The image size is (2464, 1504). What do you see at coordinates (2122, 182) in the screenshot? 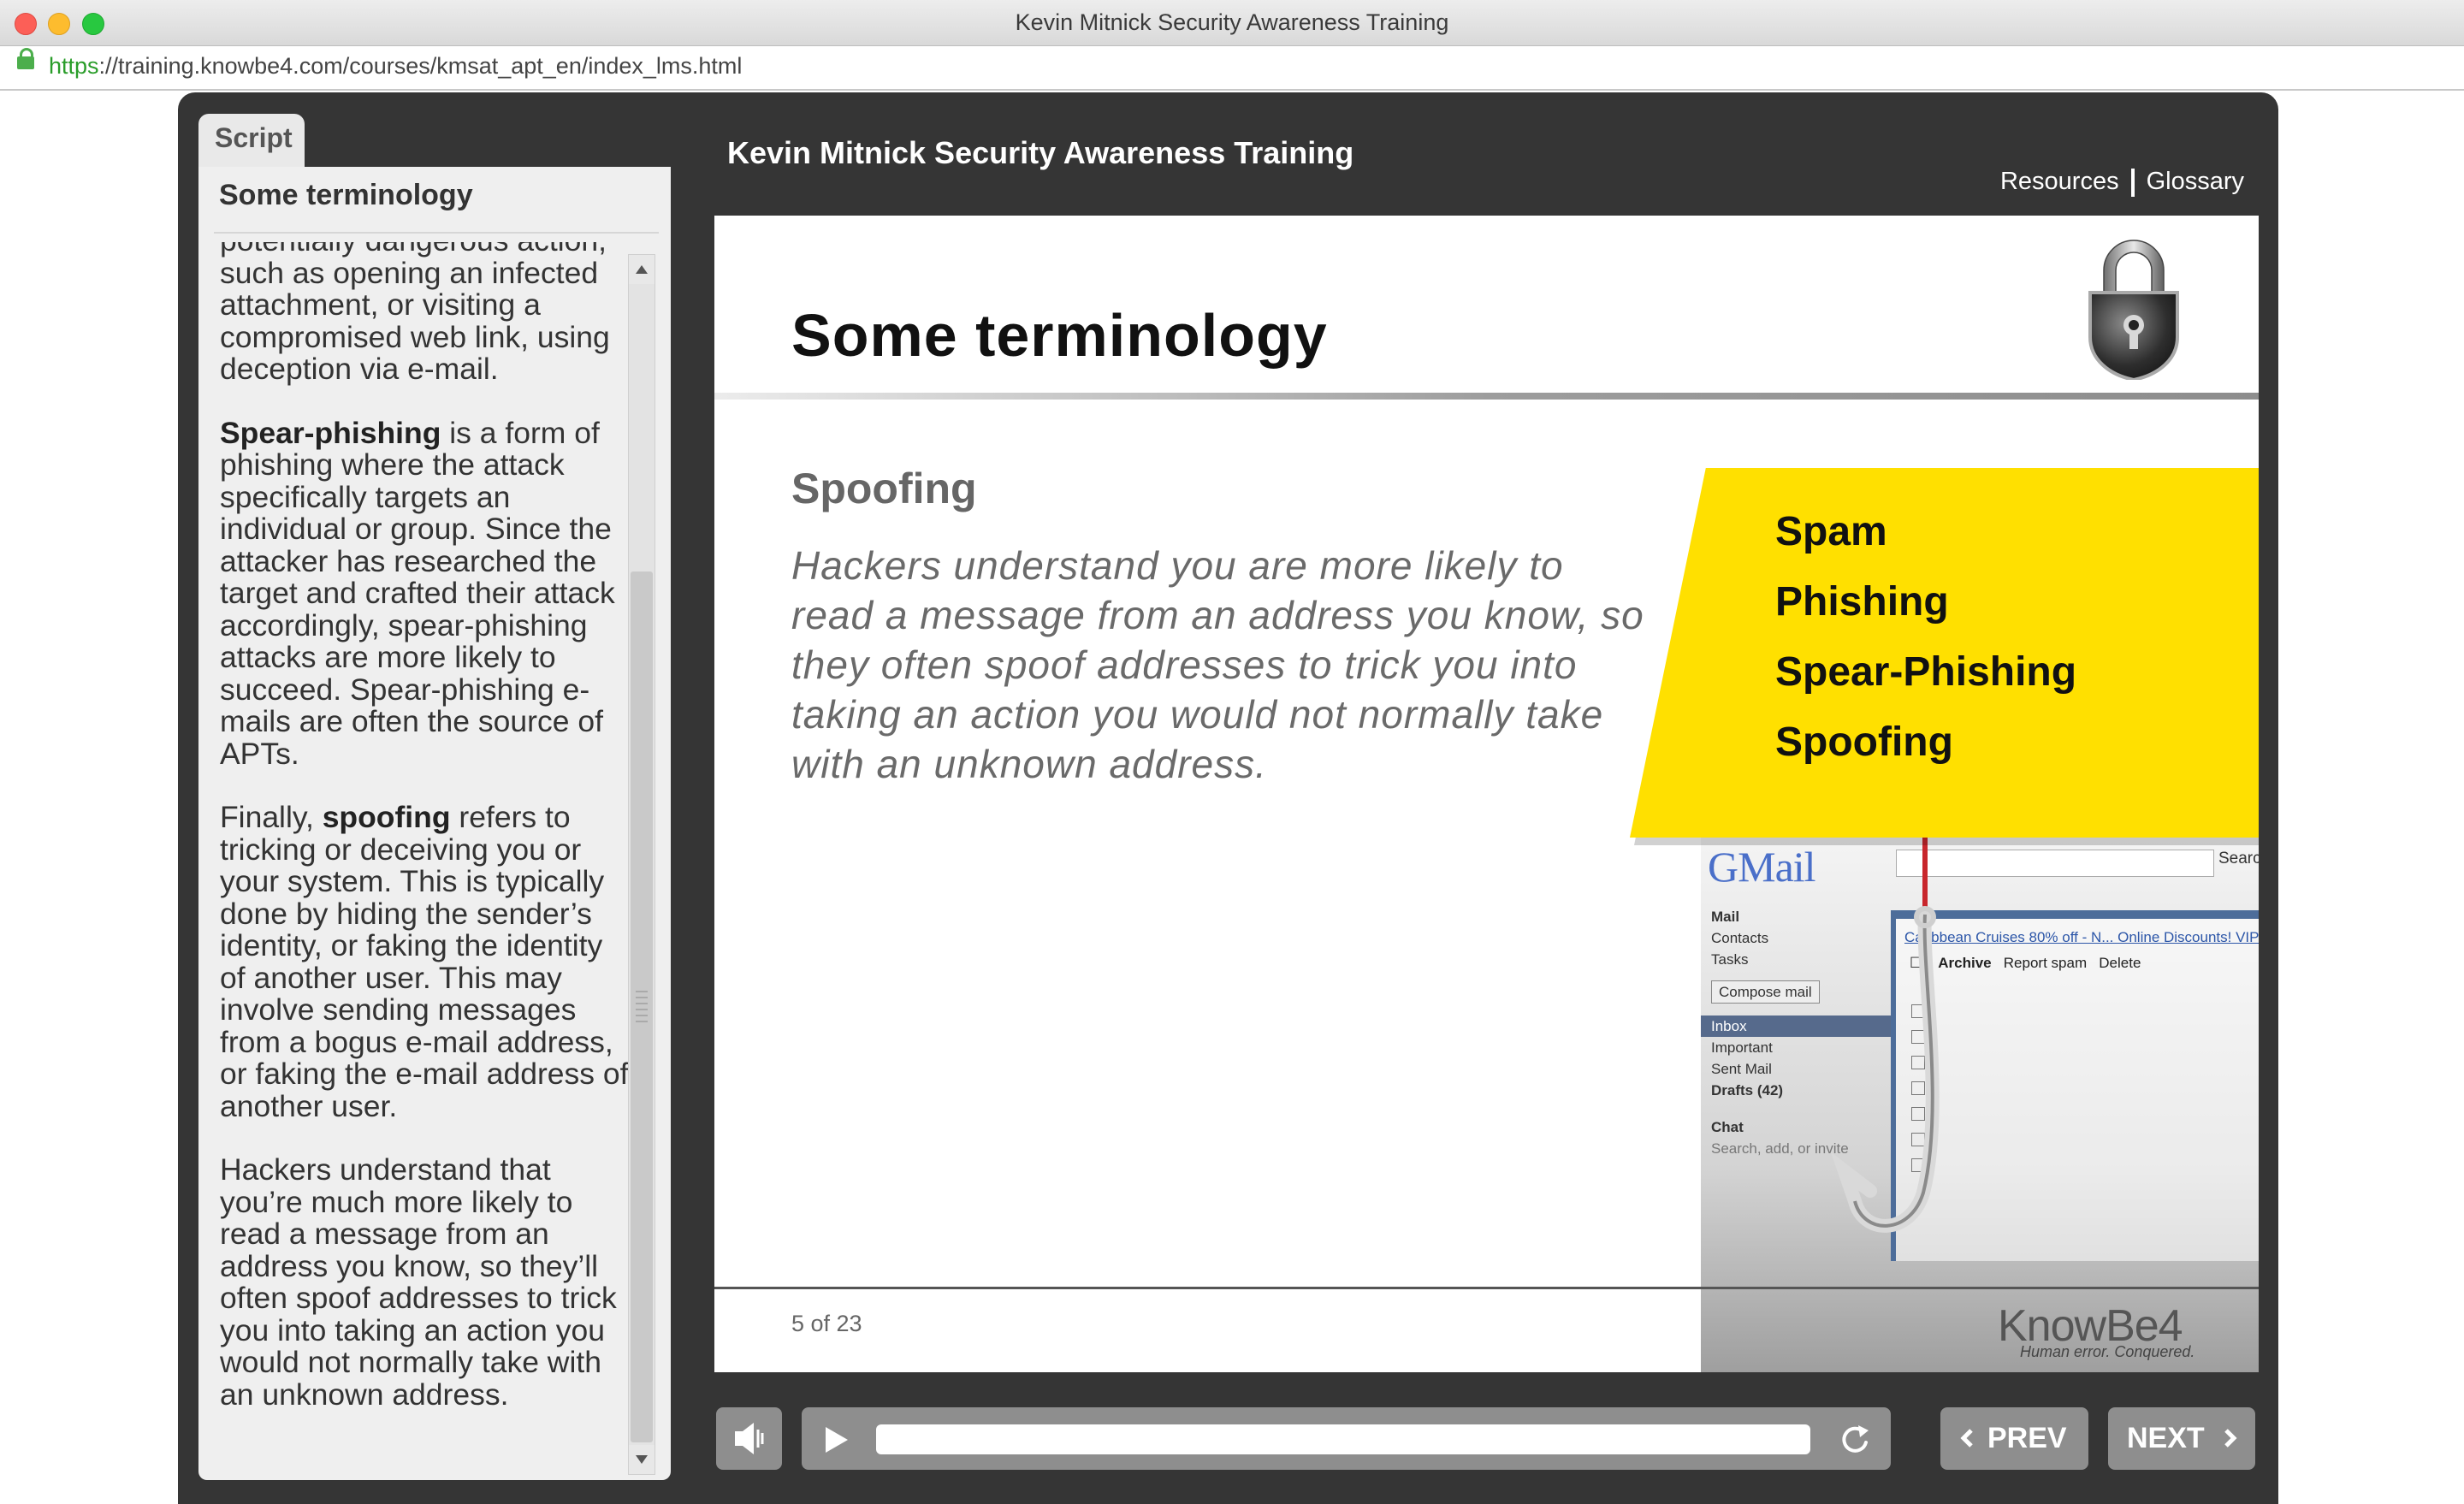
I see `header-links: Resources Glossary` at bounding box center [2122, 182].